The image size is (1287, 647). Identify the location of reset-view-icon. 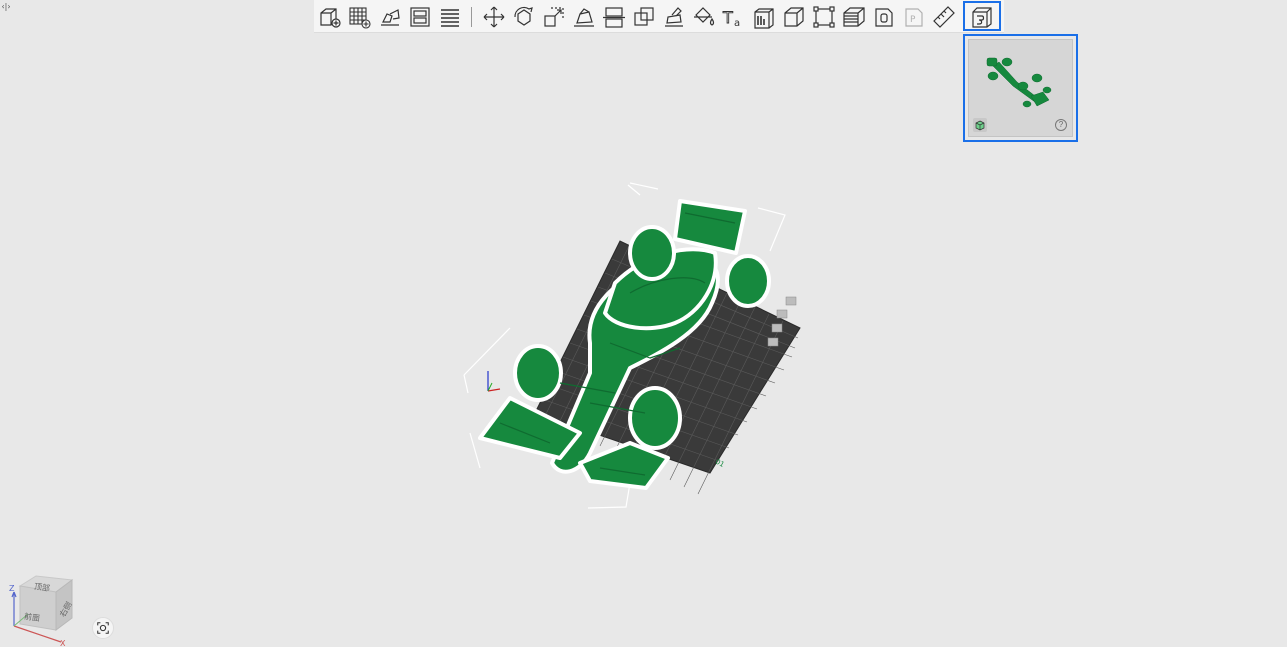
(103, 628).